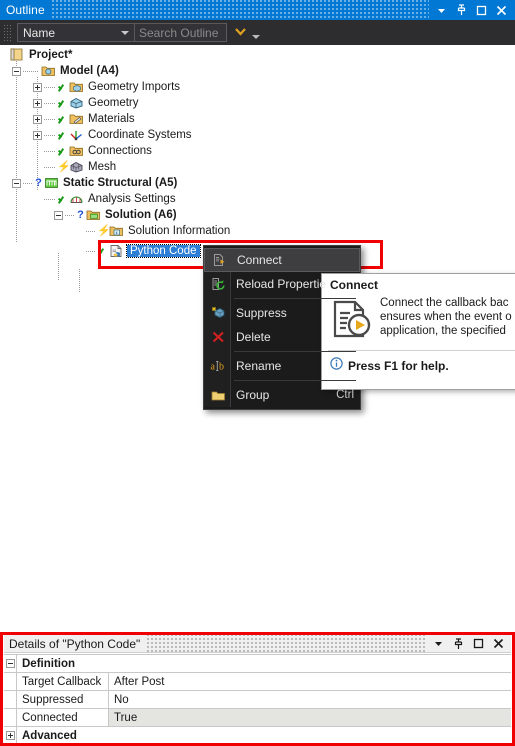 This screenshot has height=746, width=515. I want to click on tree-node-label-selected: Python Code, so click(163, 251).